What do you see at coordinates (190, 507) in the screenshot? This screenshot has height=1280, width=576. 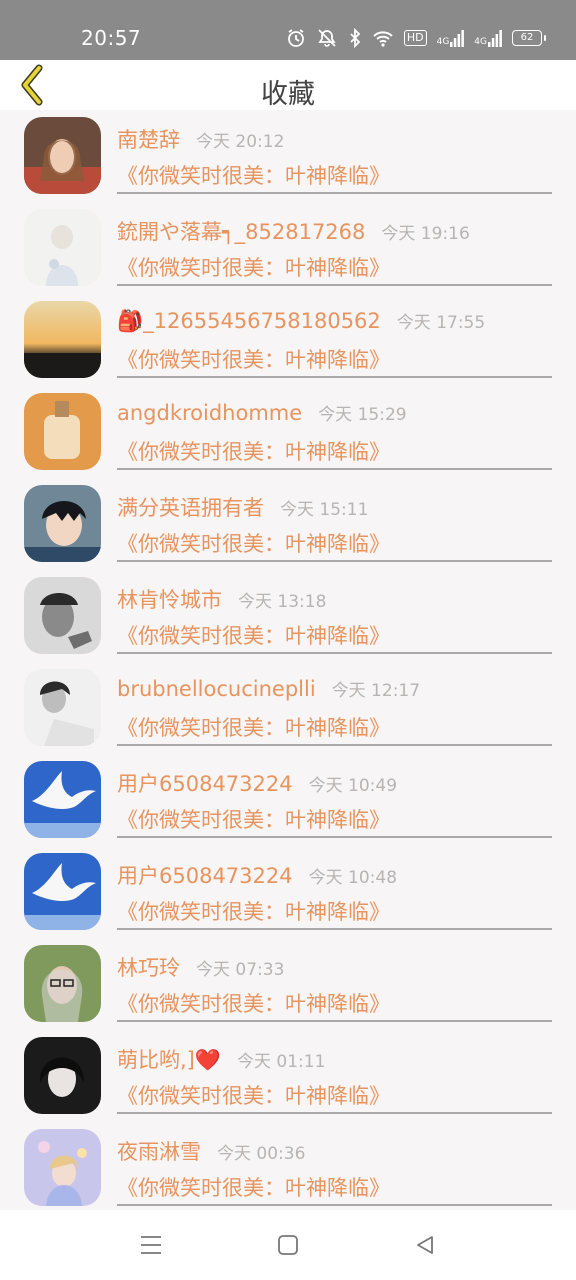 I see `username: 满分英语拥有者` at bounding box center [190, 507].